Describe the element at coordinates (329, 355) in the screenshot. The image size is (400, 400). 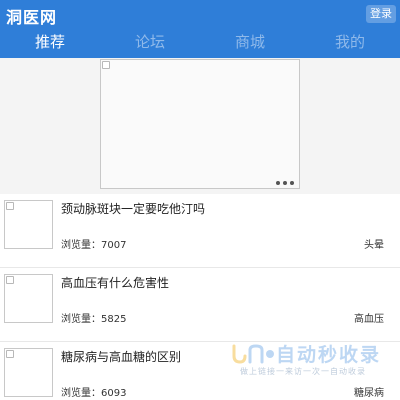
I see `watermark-text: 自动秒收录` at that location.